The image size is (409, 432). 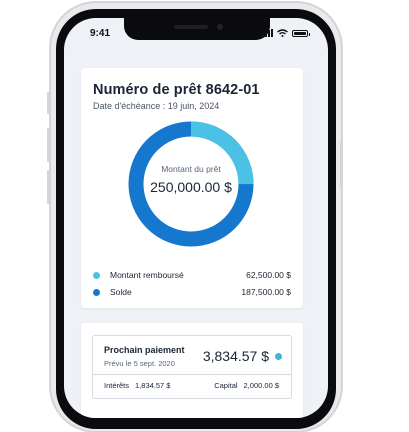 What do you see at coordinates (139, 363) in the screenshot?
I see `next-payment-date: Prévu le 5 sept. 2020` at bounding box center [139, 363].